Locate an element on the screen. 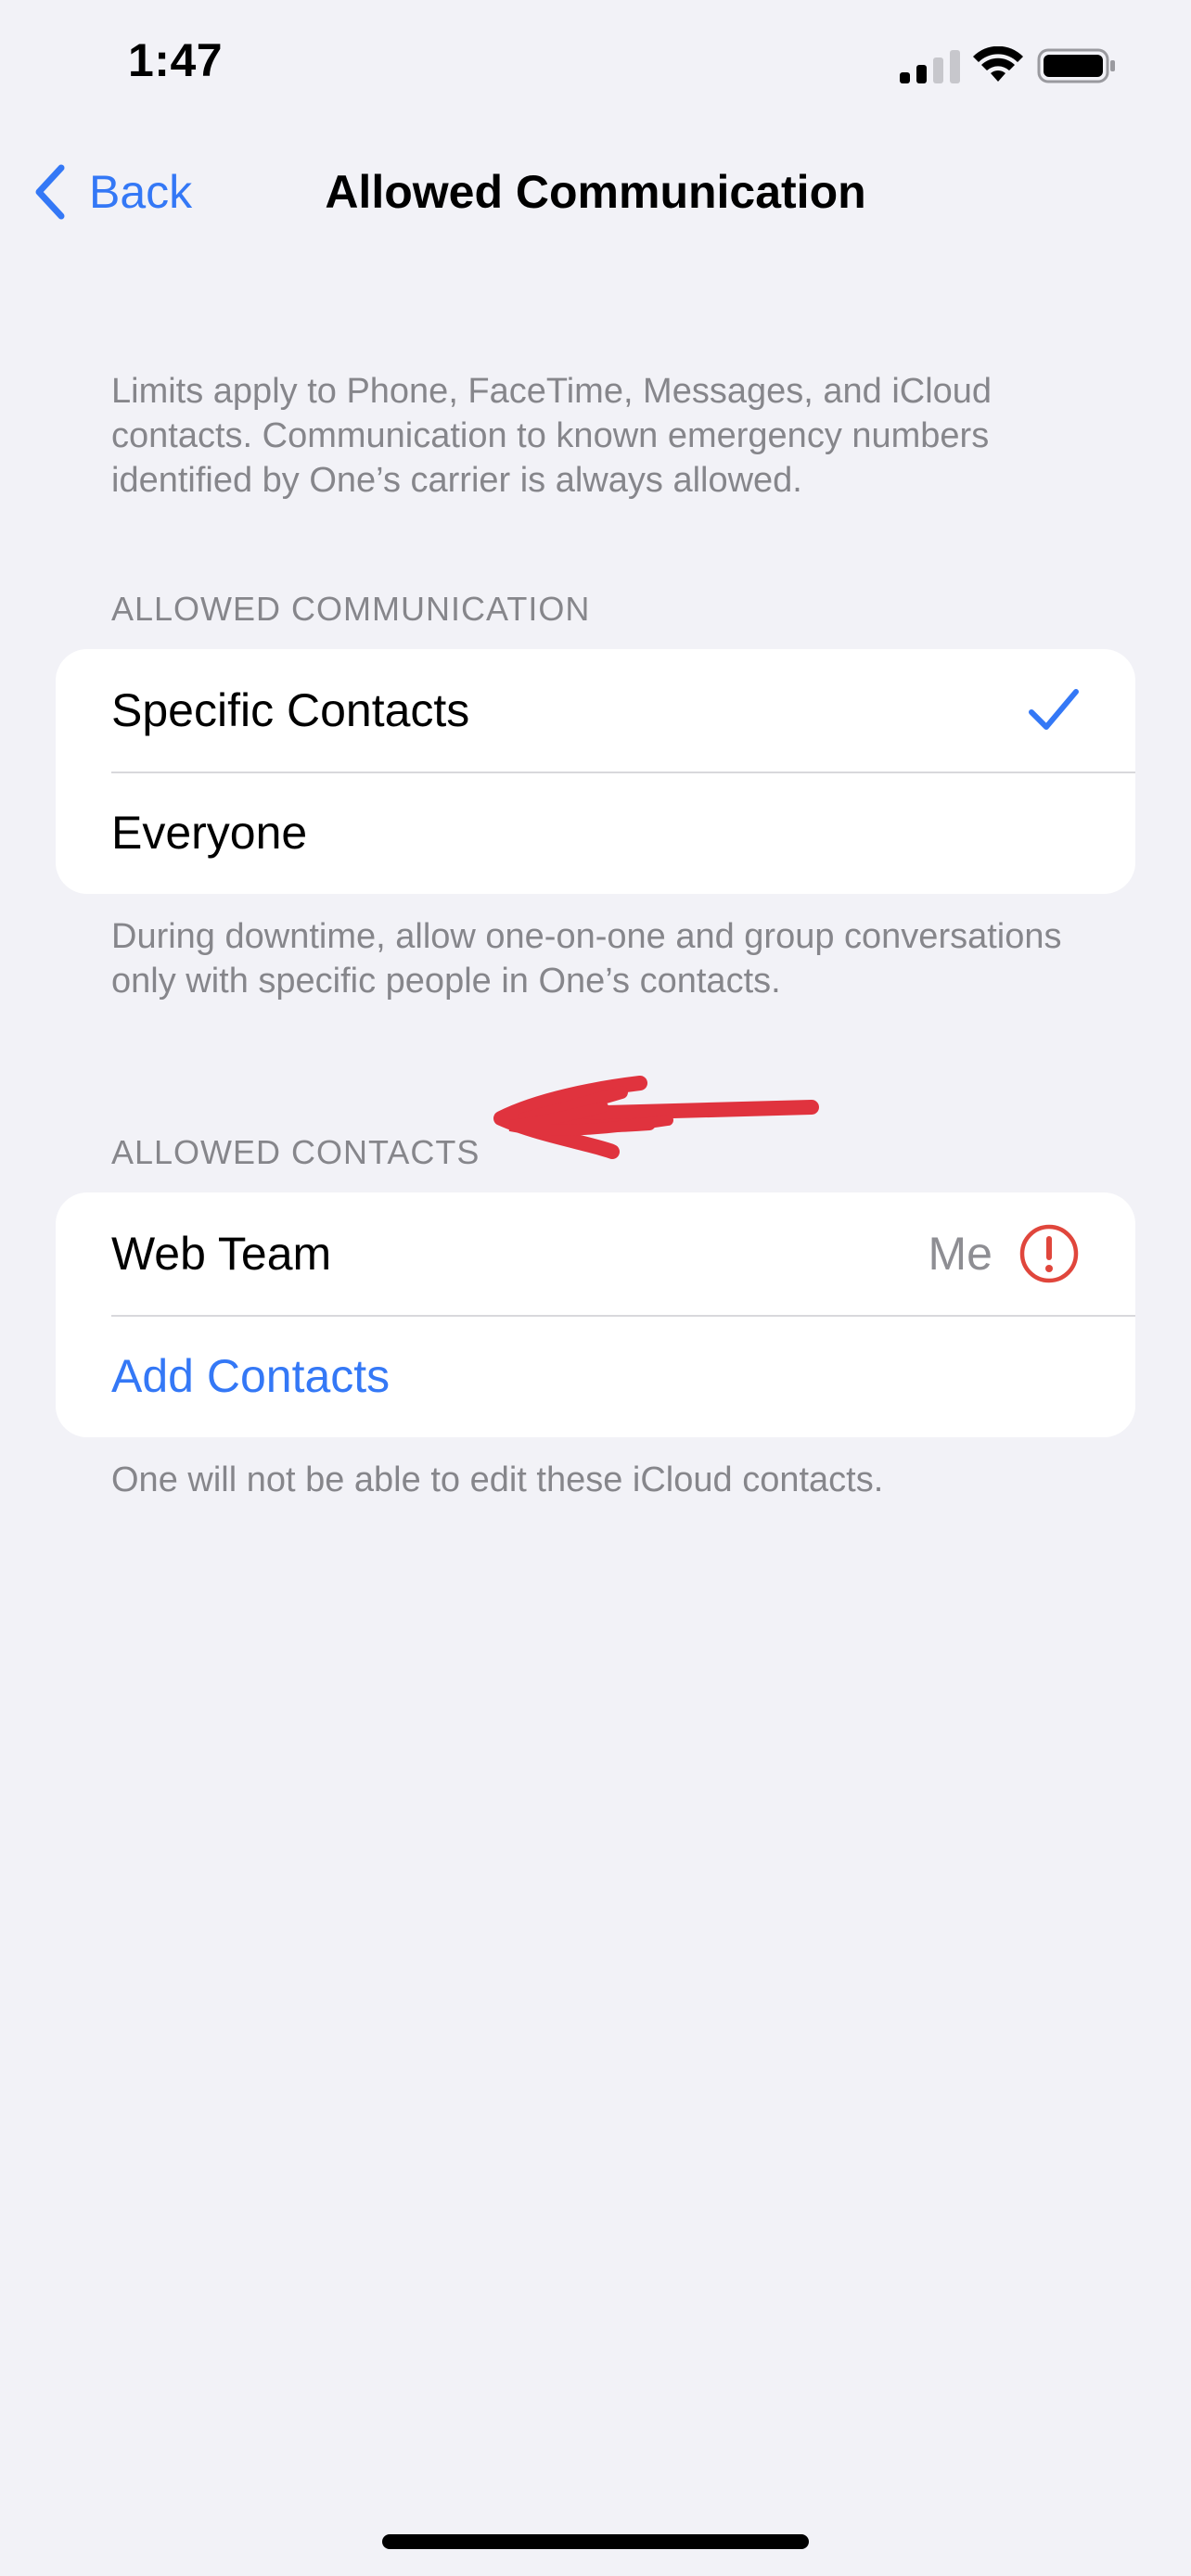 The image size is (1191, 2576). back-button: Back is located at coordinates (112, 191).